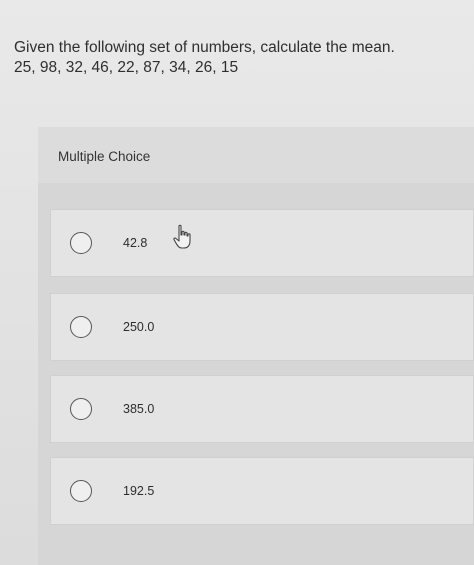 This screenshot has width=474, height=565. I want to click on answer-option-3: 385.0, so click(262, 409).